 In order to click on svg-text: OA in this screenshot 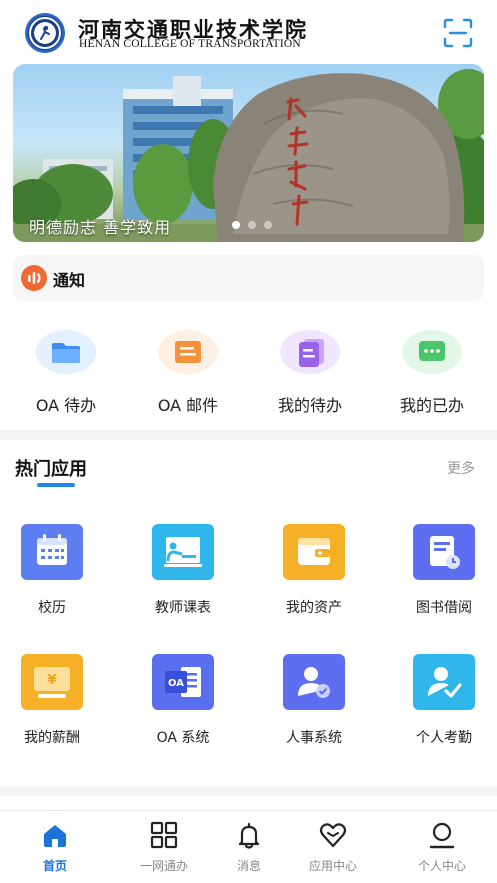, I will do `click(176, 683)`.